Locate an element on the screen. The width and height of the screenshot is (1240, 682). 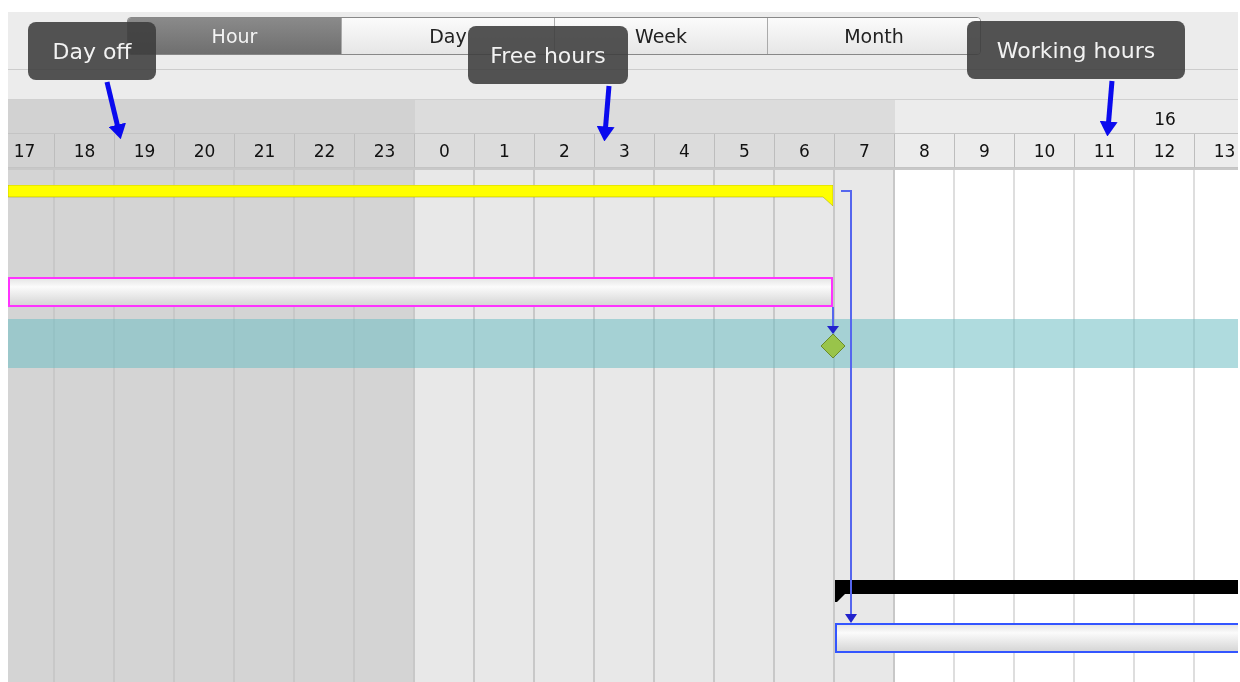
callout-label: Working hours is located at coordinates (1076, 50).